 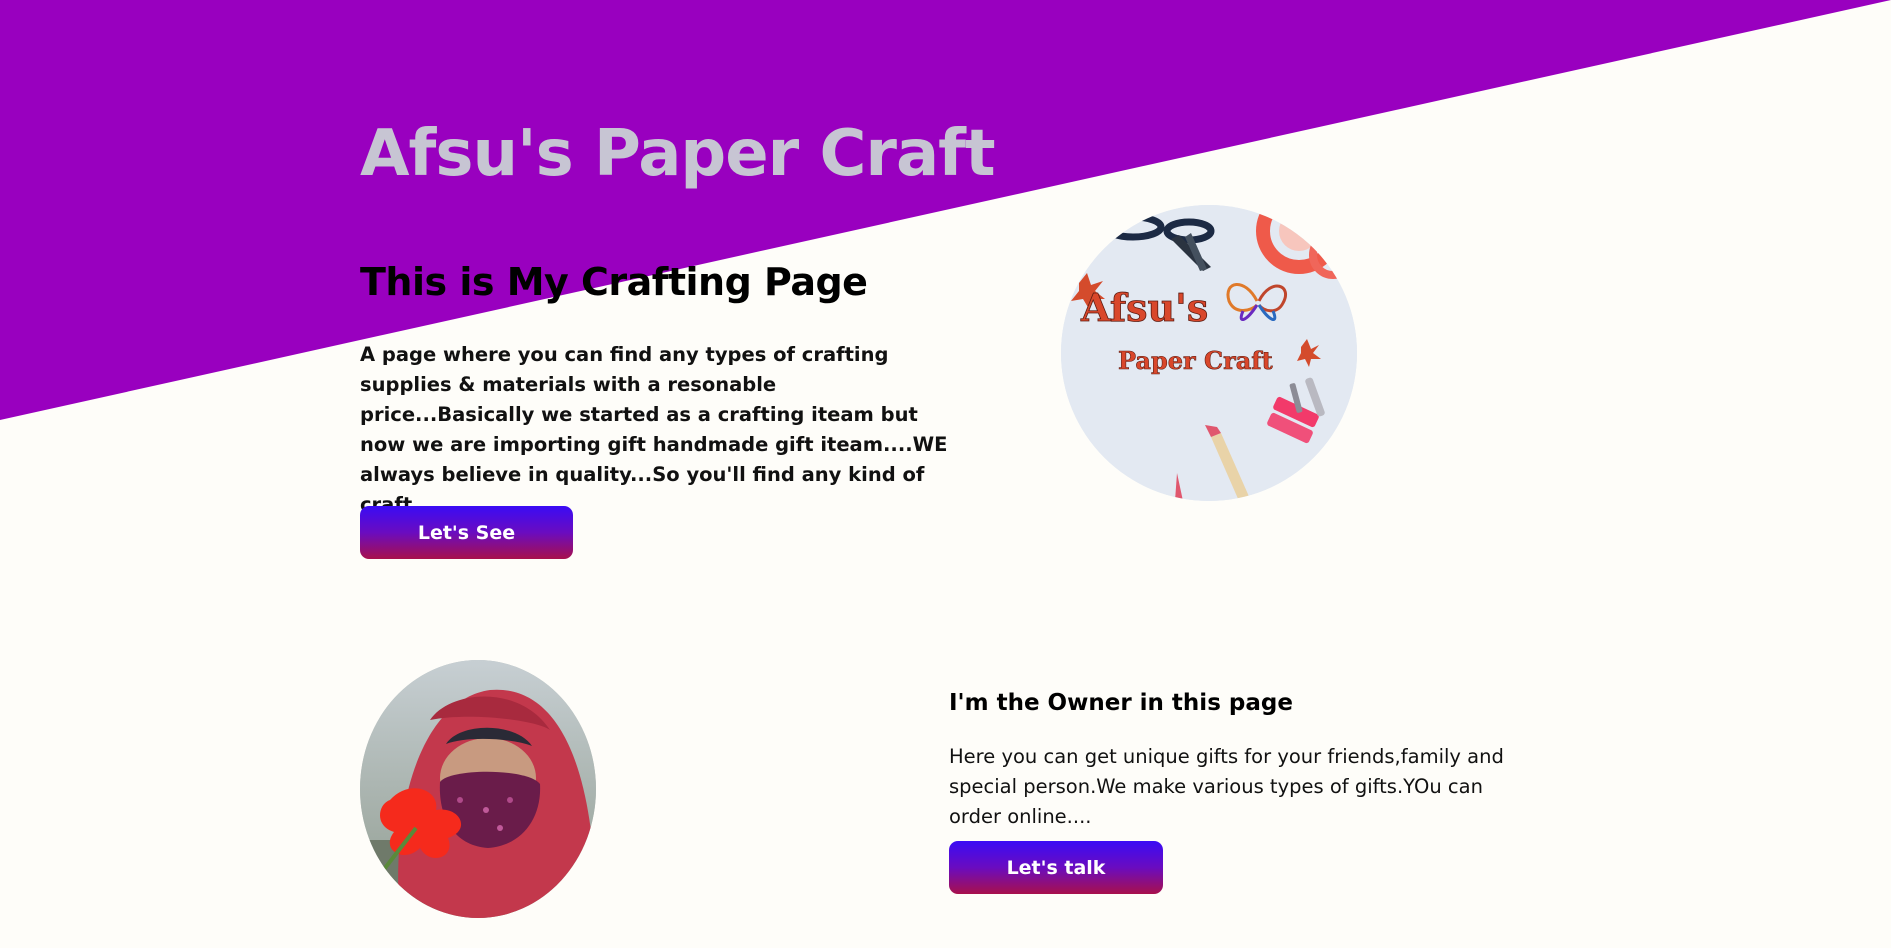 What do you see at coordinates (678, 154) in the screenshot?
I see `page-title: Afsu's Paper Craft` at bounding box center [678, 154].